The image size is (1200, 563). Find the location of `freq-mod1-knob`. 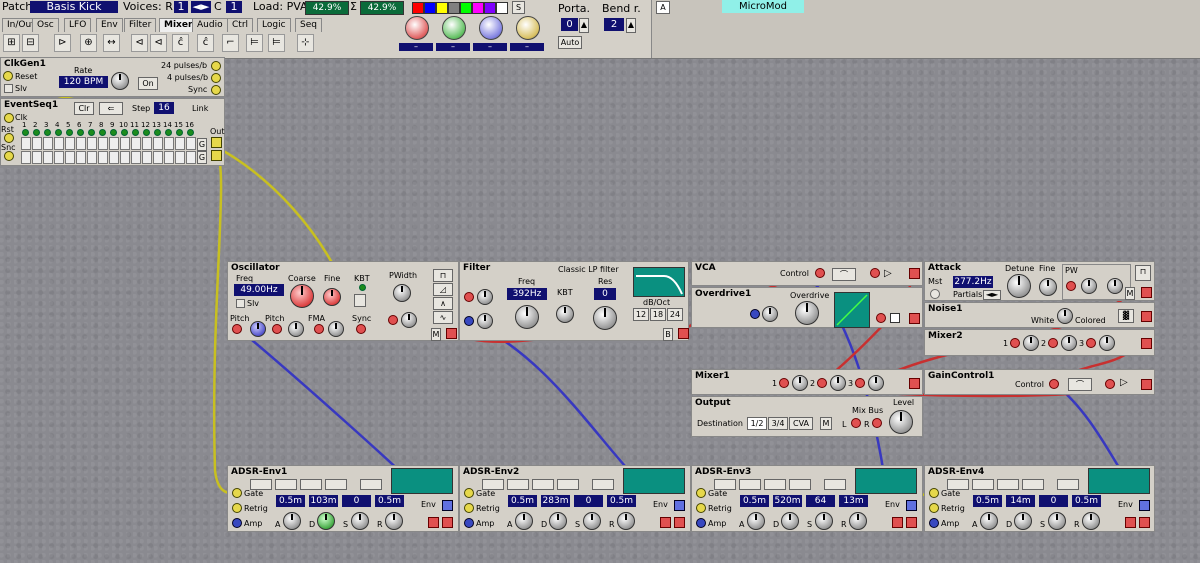

freq-mod1-knob is located at coordinates (485, 297).